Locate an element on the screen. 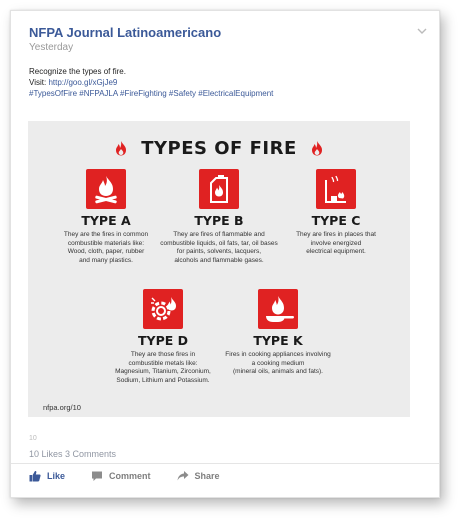 This screenshot has height=518, width=470. like-button: Like is located at coordinates (47, 476).